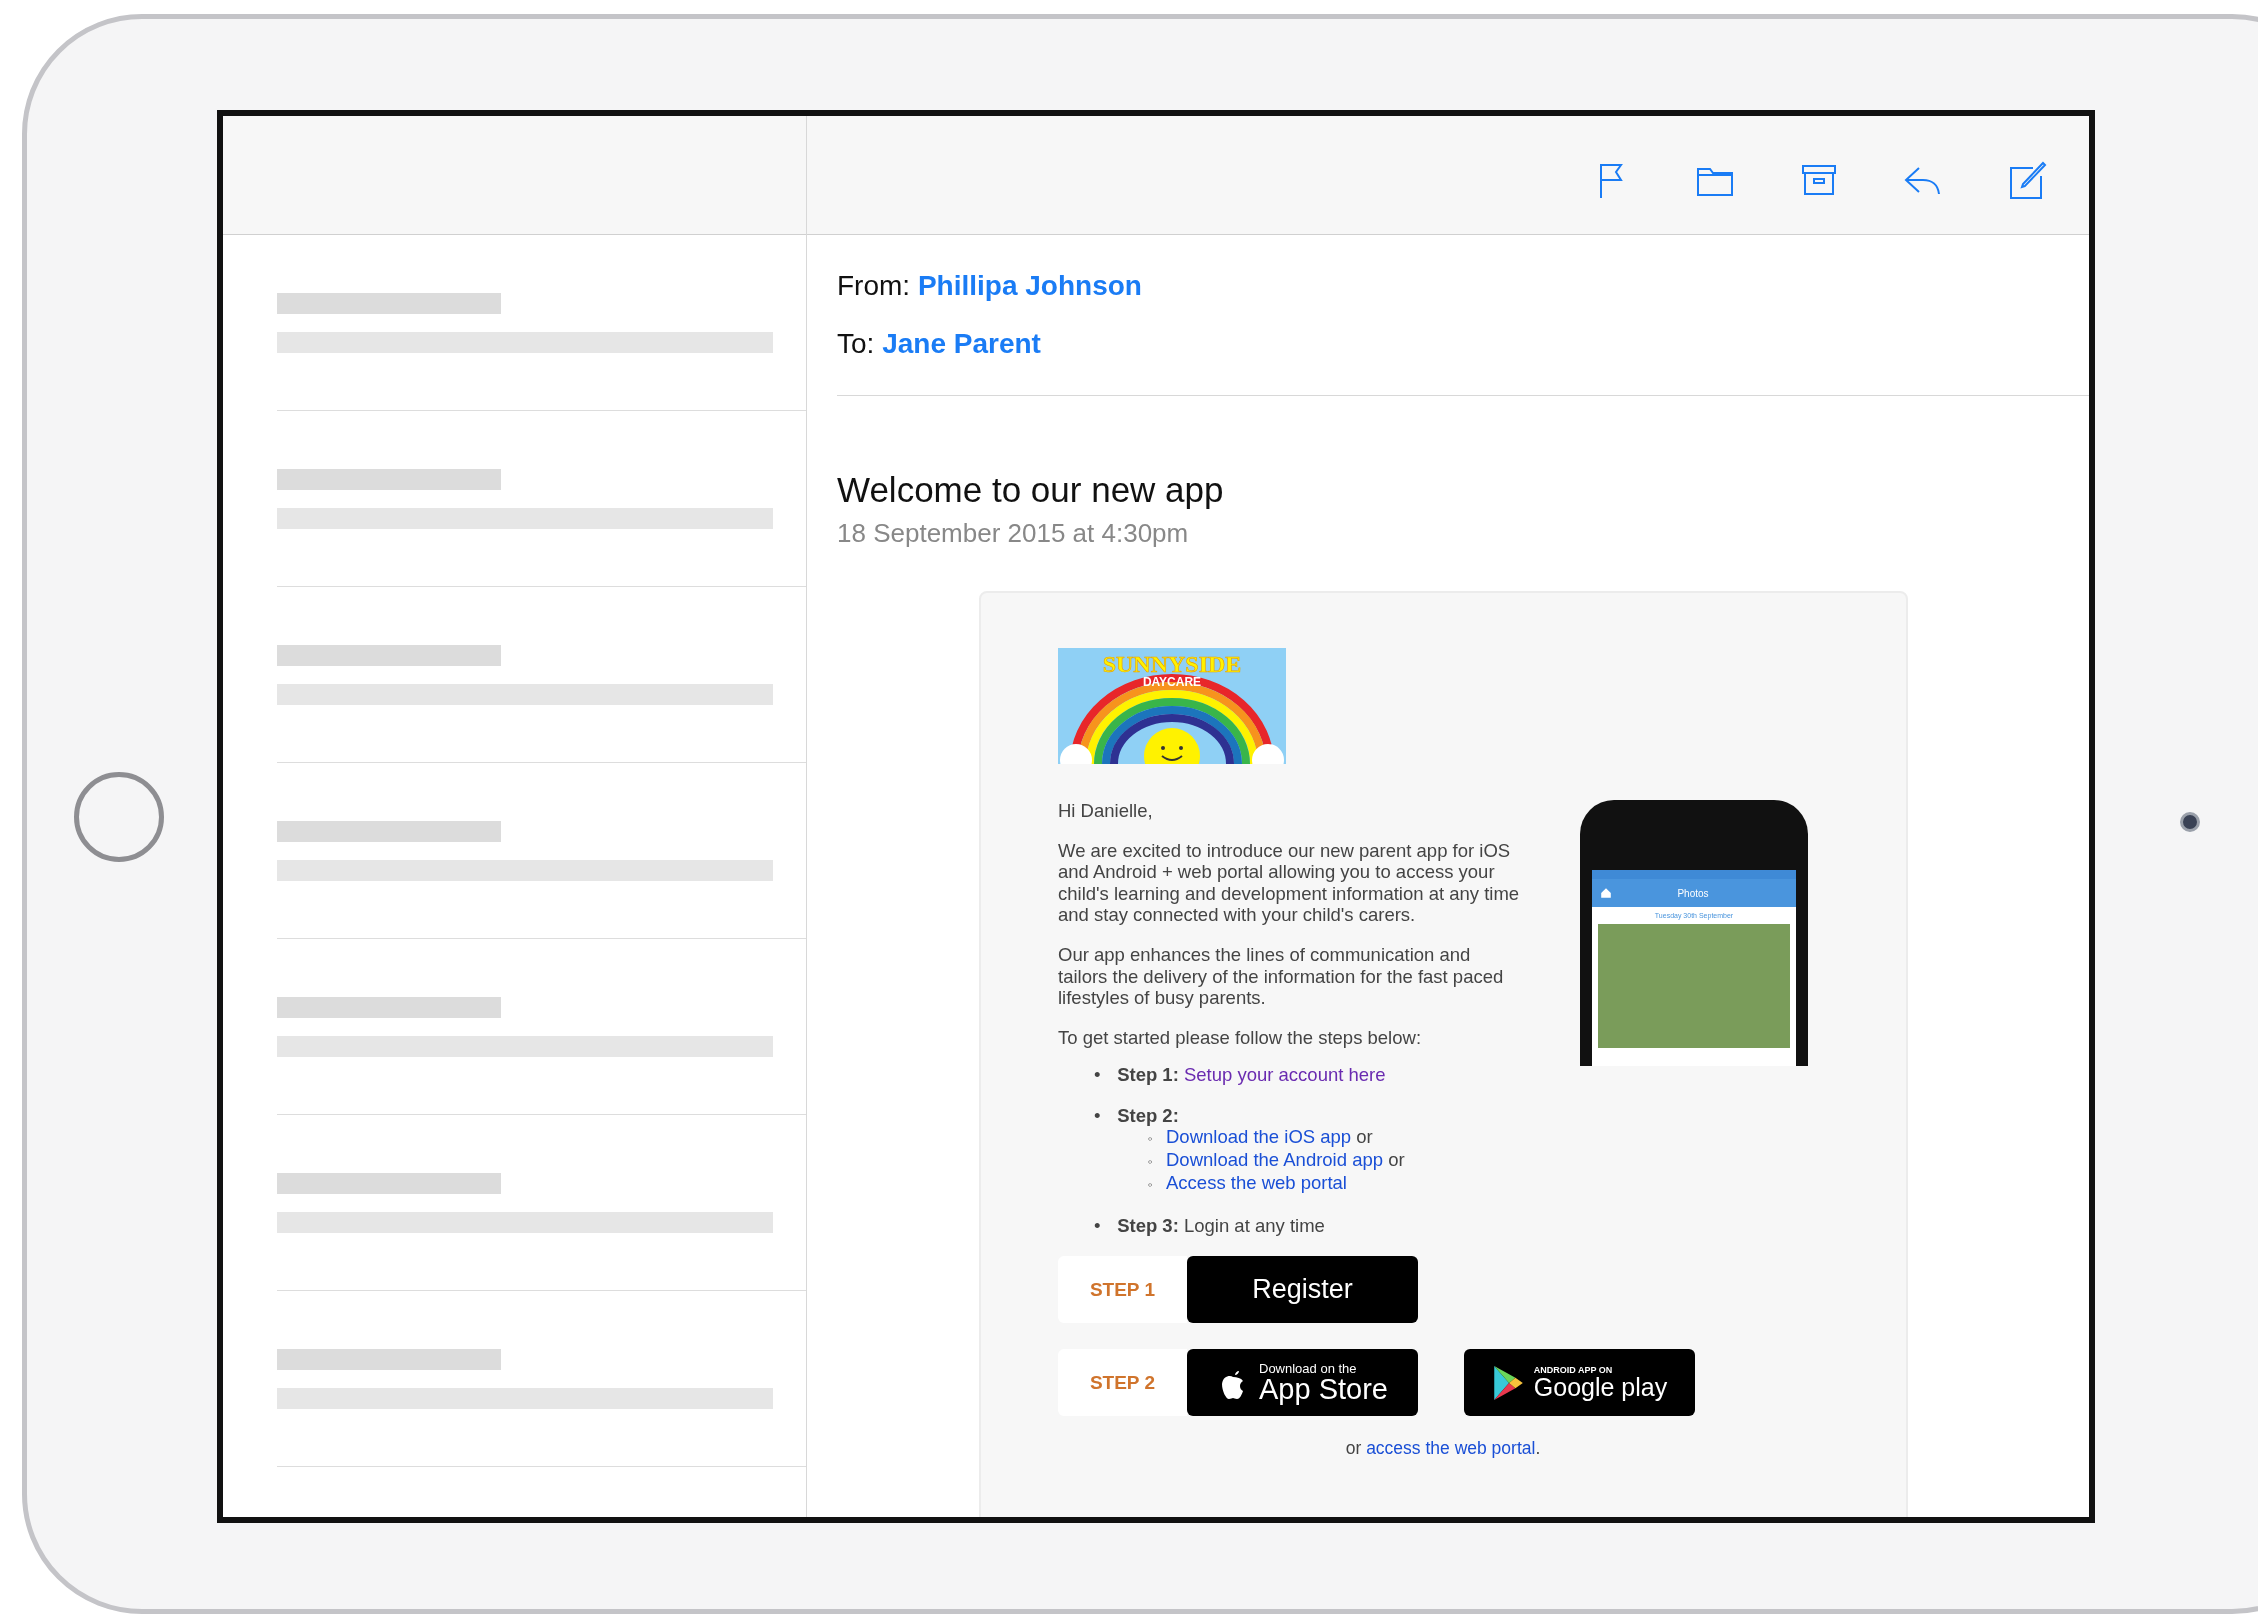 This screenshot has height=1618, width=2258. Describe the element at coordinates (856, 343) in the screenshot. I see `to-label: To:` at that location.